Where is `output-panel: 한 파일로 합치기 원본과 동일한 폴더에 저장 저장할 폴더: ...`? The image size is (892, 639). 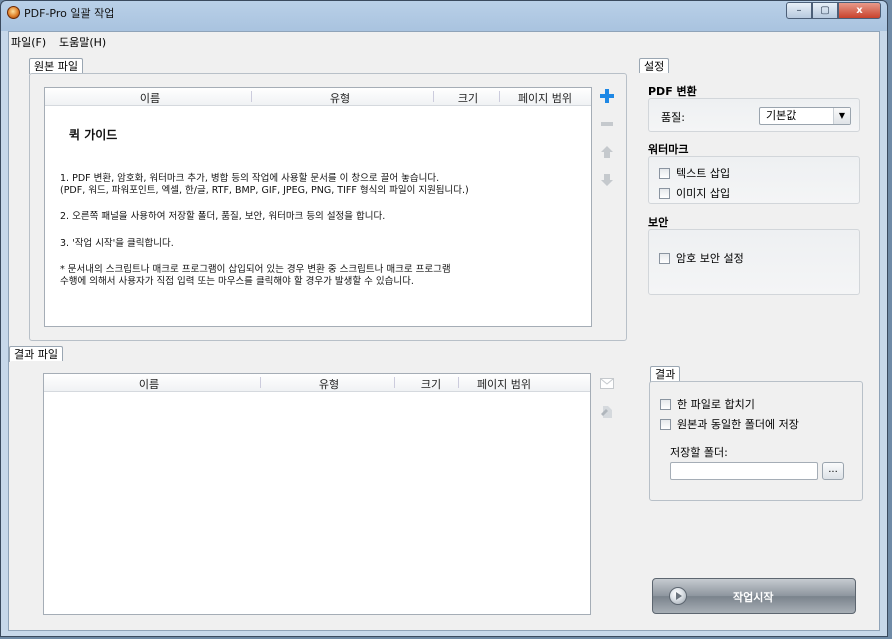
output-panel: 한 파일로 합치기 원본과 동일한 폴더에 저장 저장할 폴더: ... is located at coordinates (756, 441).